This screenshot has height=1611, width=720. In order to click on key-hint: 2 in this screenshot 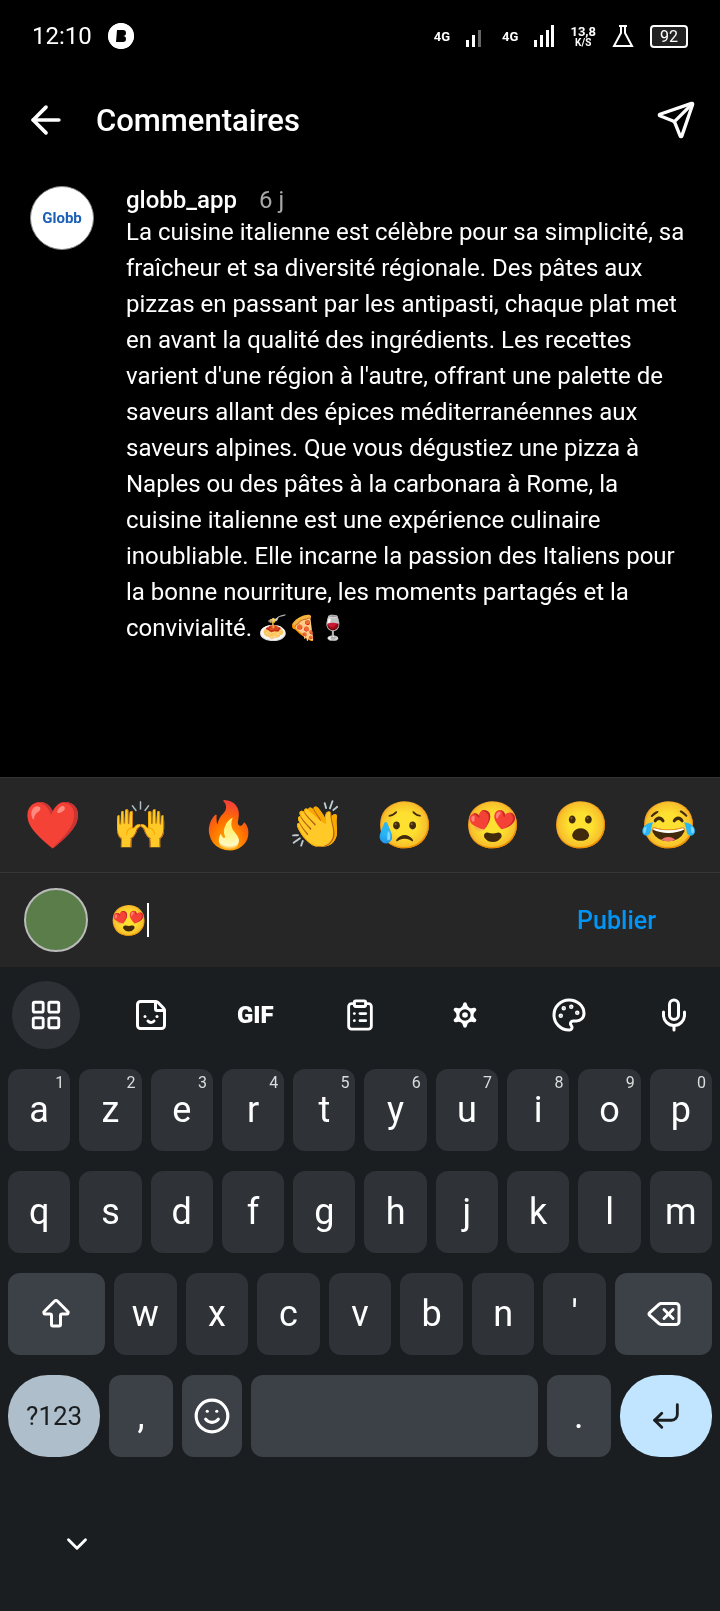, I will do `click(131, 1082)`.